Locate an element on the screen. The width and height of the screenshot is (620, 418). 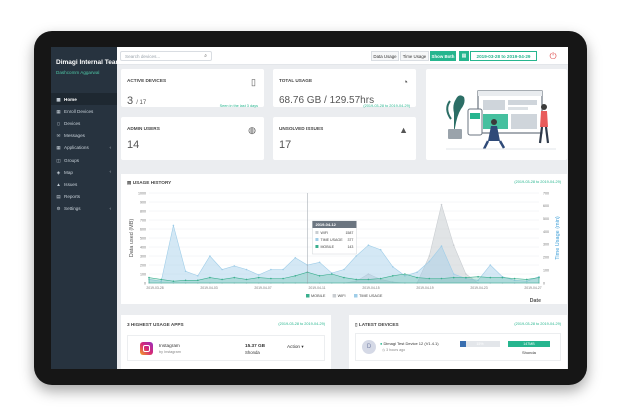
org-user: Dashcomm Aggarwal is located at coordinates (78, 72).